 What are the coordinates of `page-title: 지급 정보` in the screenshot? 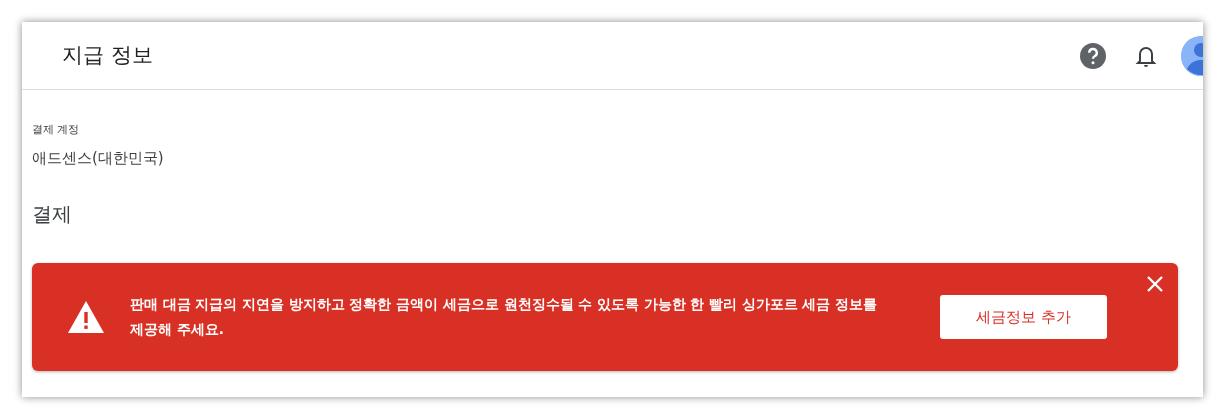 It's located at (108, 55).